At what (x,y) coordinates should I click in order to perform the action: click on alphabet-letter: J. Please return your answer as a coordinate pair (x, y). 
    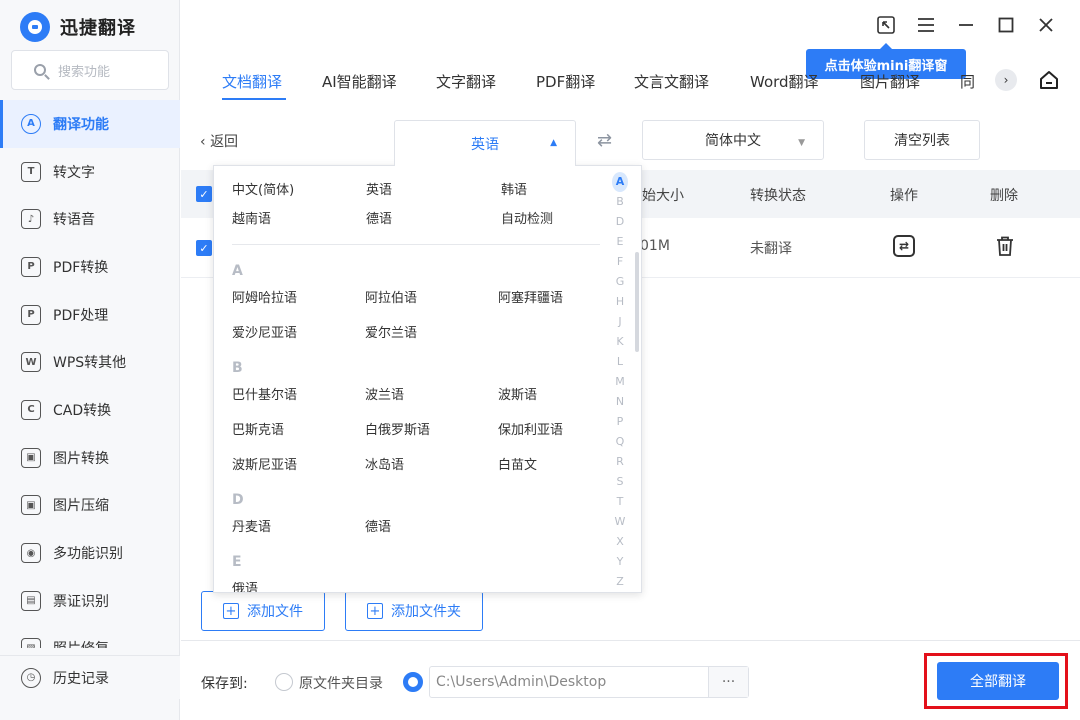
    Looking at the image, I should click on (620, 322).